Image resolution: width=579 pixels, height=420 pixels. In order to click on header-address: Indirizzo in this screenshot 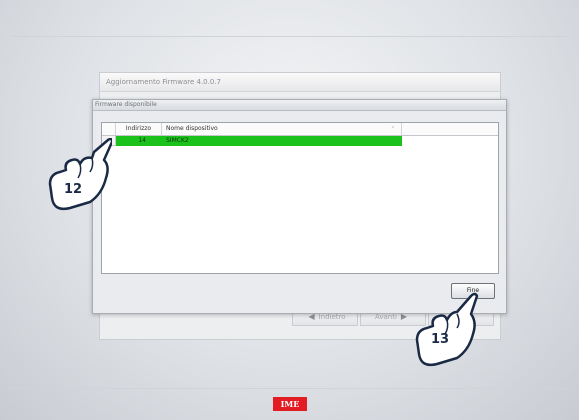, I will do `click(139, 129)`.